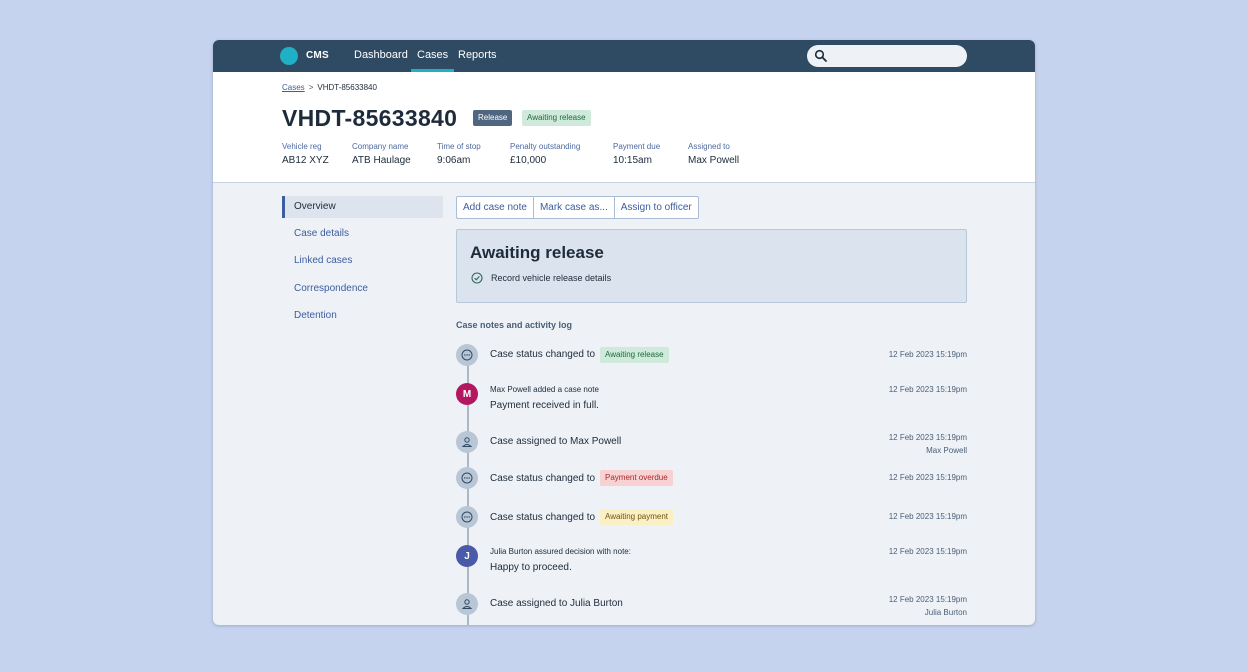  What do you see at coordinates (381, 154) in the screenshot?
I see `meta-company-name: Company name ATB Haulage` at bounding box center [381, 154].